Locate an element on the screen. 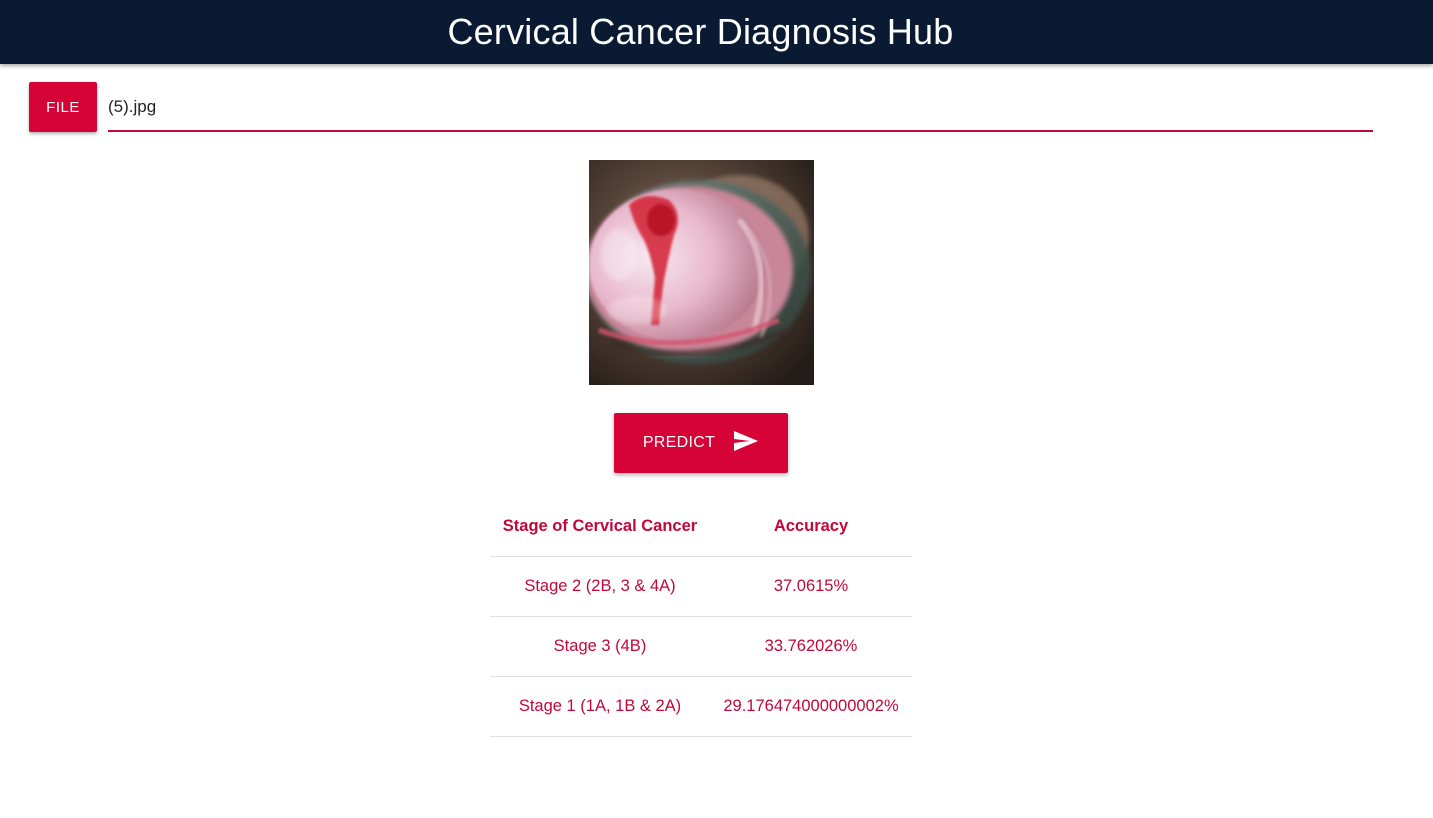 This screenshot has height=818, width=1433. app-header: Cervical Cancer Diagnosis Hub is located at coordinates (716, 32).